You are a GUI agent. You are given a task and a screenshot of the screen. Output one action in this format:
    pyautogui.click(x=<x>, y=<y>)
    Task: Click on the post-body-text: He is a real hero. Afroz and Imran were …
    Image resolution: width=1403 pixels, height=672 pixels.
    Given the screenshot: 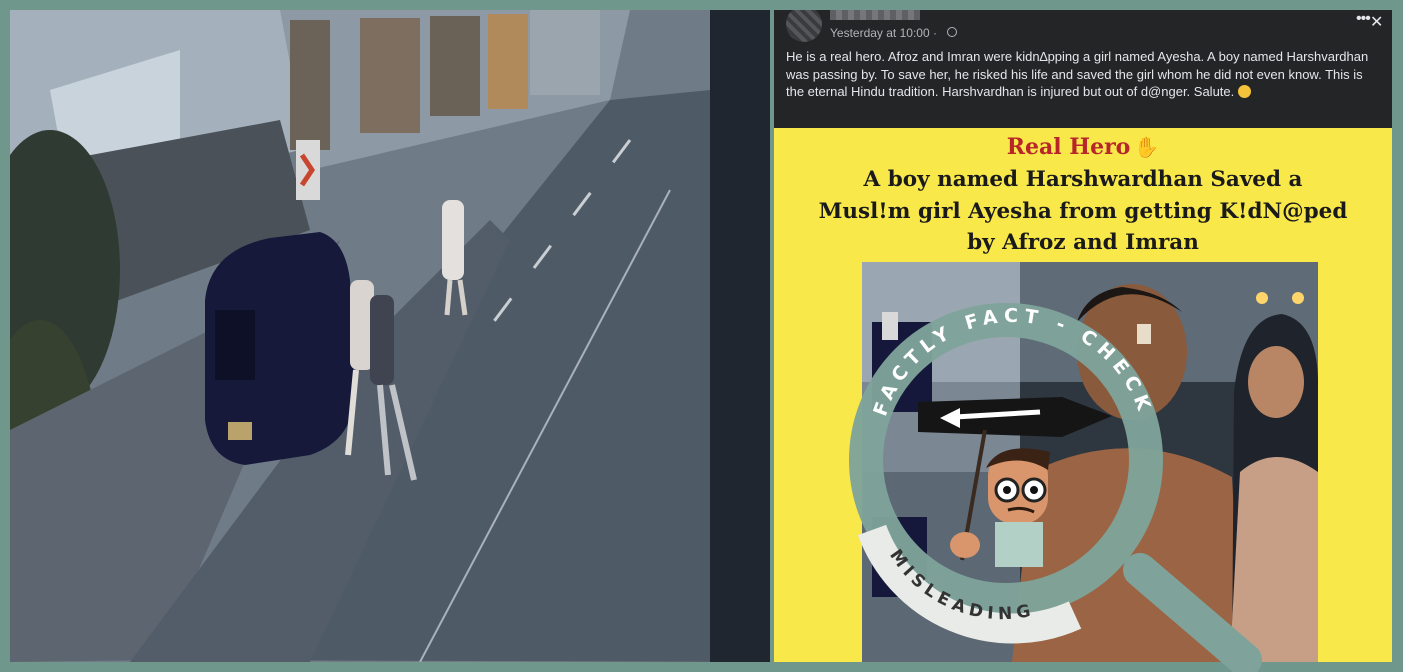 What is the action you would take?
    pyautogui.click(x=1077, y=74)
    